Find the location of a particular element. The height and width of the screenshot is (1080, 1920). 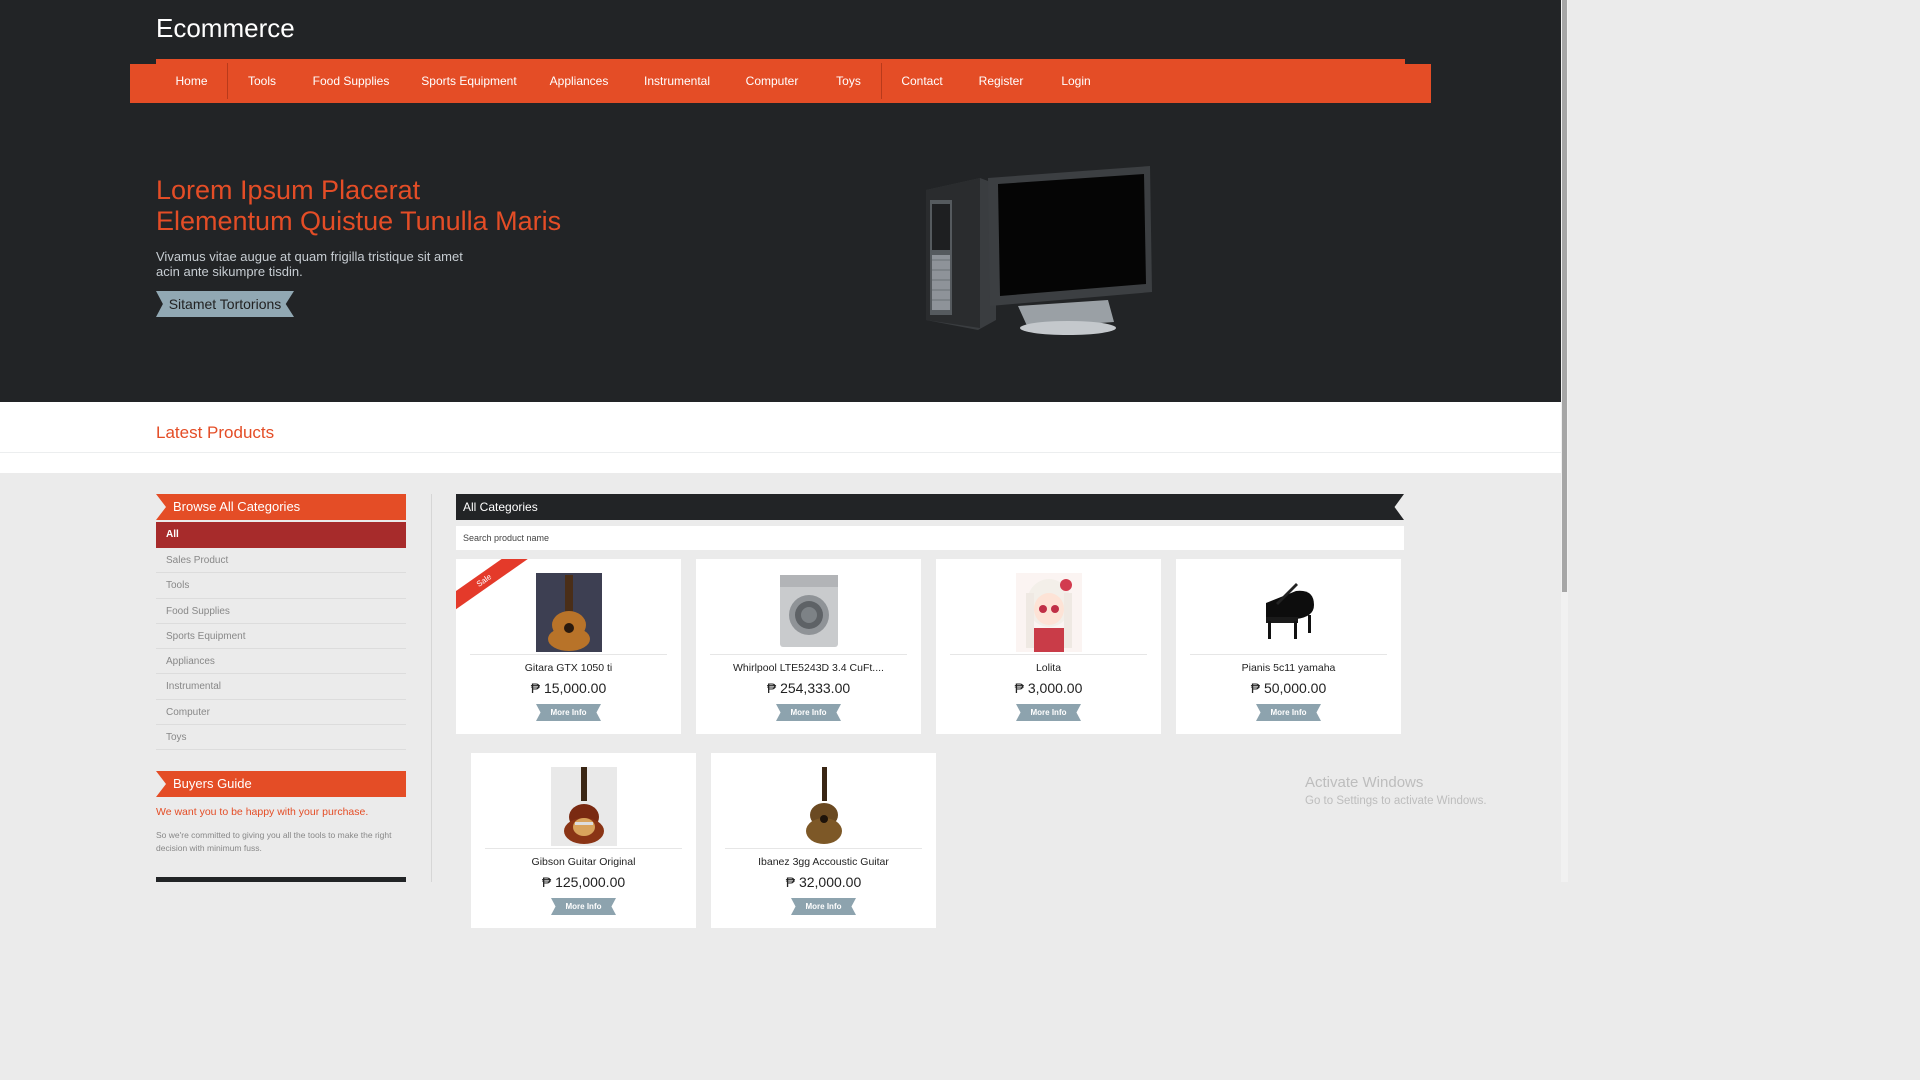

site-logo: Ecommerce is located at coordinates (225, 28).